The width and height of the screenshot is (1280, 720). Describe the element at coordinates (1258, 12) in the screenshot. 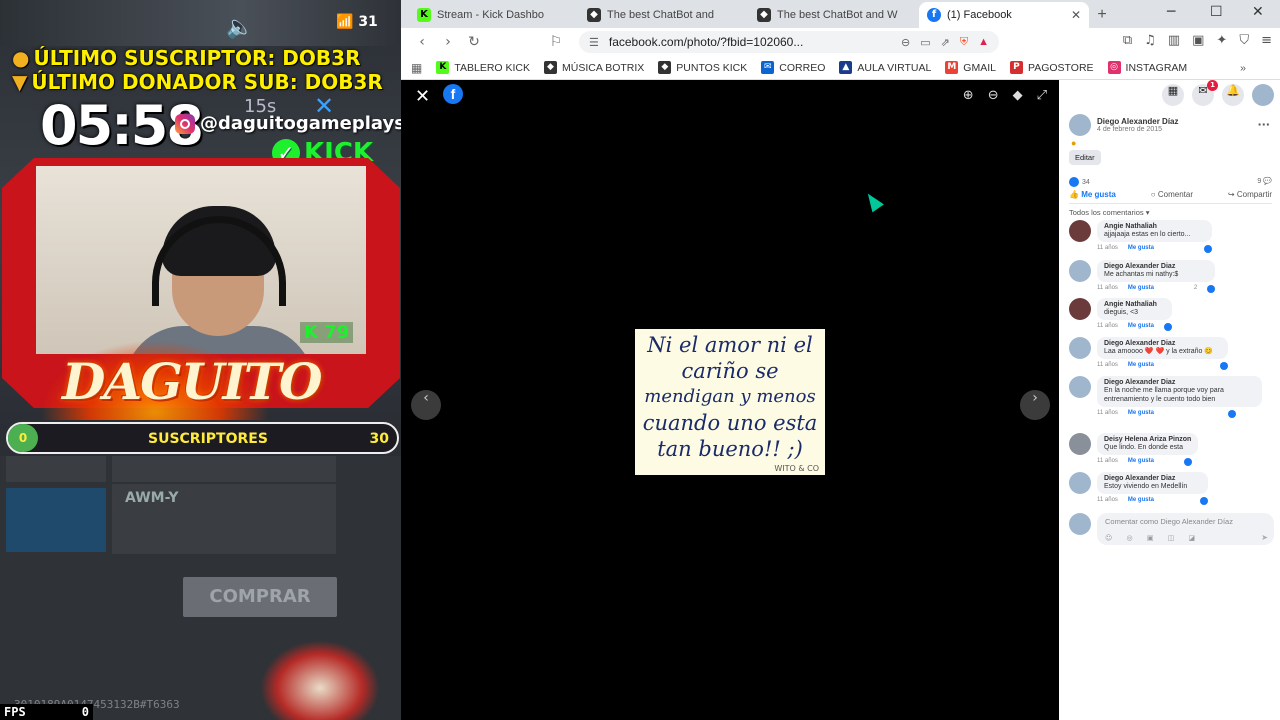

I see `window-close-icon: ✕` at that location.